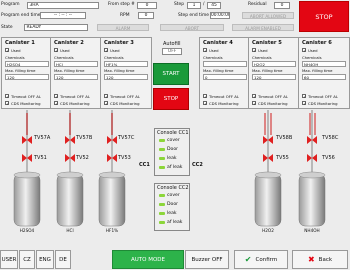 This screenshot has width=350, height=270. Describe the element at coordinates (168, 149) in the screenshot. I see `console-cc1-door: Door` at that location.